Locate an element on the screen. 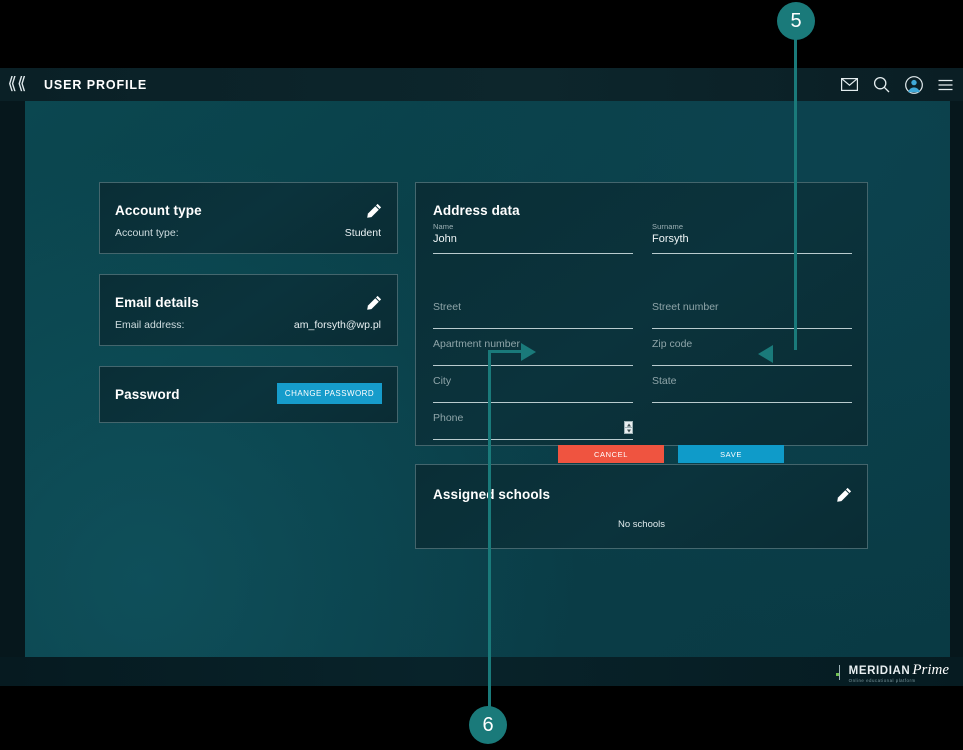 The image size is (963, 750). logo-tagline: Online educational platform is located at coordinates (882, 680).